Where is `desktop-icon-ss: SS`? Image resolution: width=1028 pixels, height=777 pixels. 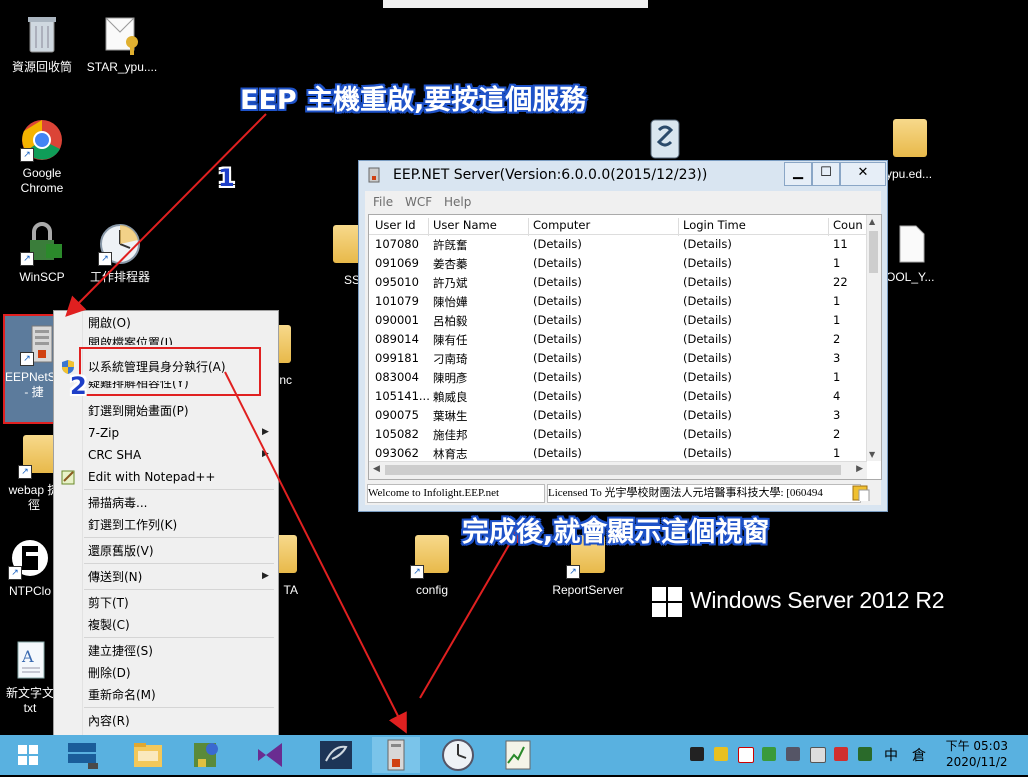
desktop-icon-ss: SS is located at coordinates (339, 255).